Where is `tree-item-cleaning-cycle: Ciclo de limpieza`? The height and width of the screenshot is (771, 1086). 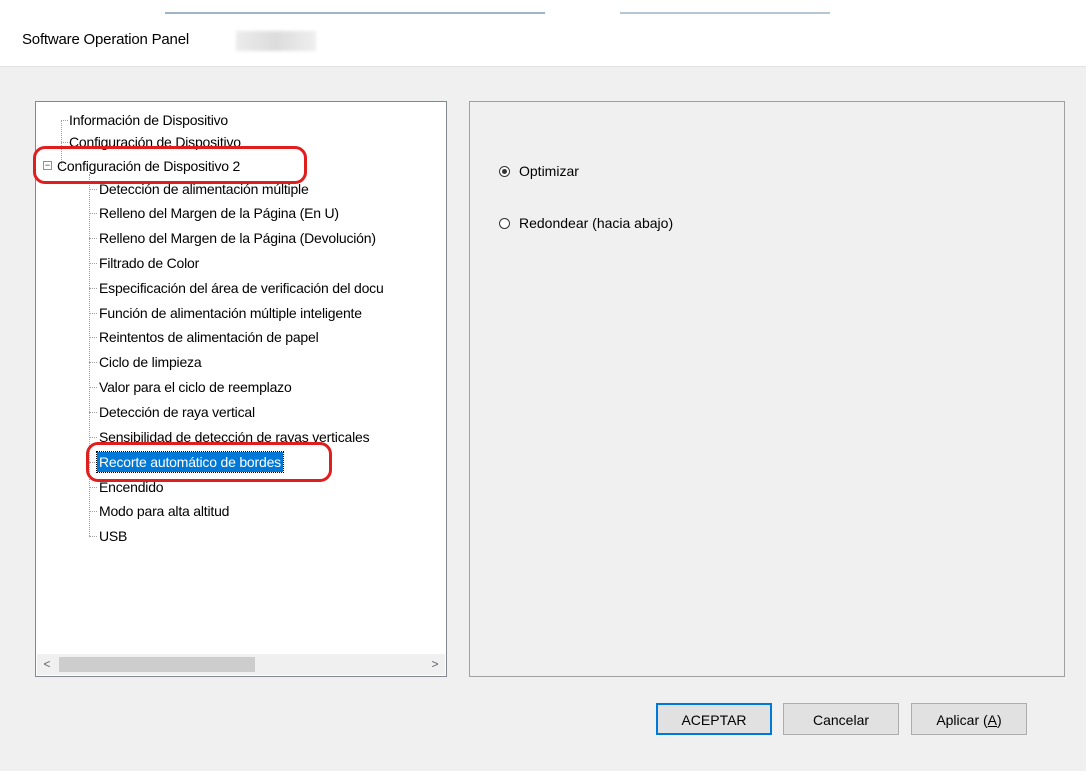 tree-item-cleaning-cycle: Ciclo de limpieza is located at coordinates (150, 362).